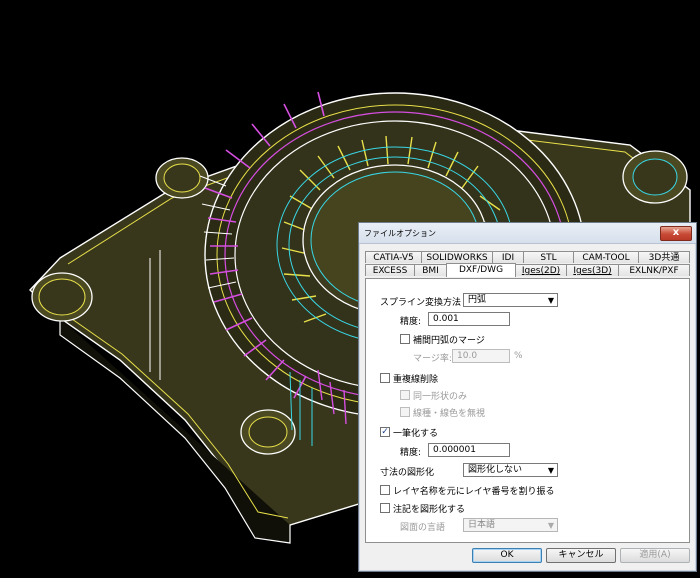  I want to click on apply-button: 適用(A), so click(655, 555).